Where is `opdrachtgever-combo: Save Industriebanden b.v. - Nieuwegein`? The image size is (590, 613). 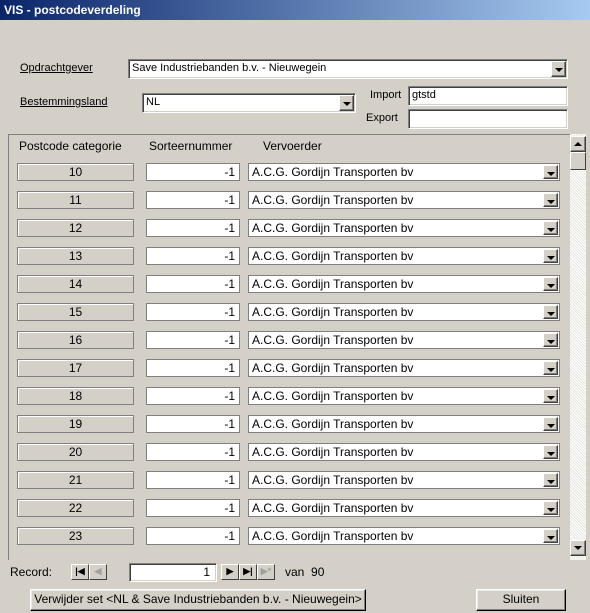
opdrachtgever-combo: Save Industriebanden b.v. - Nieuwegein is located at coordinates (348, 69).